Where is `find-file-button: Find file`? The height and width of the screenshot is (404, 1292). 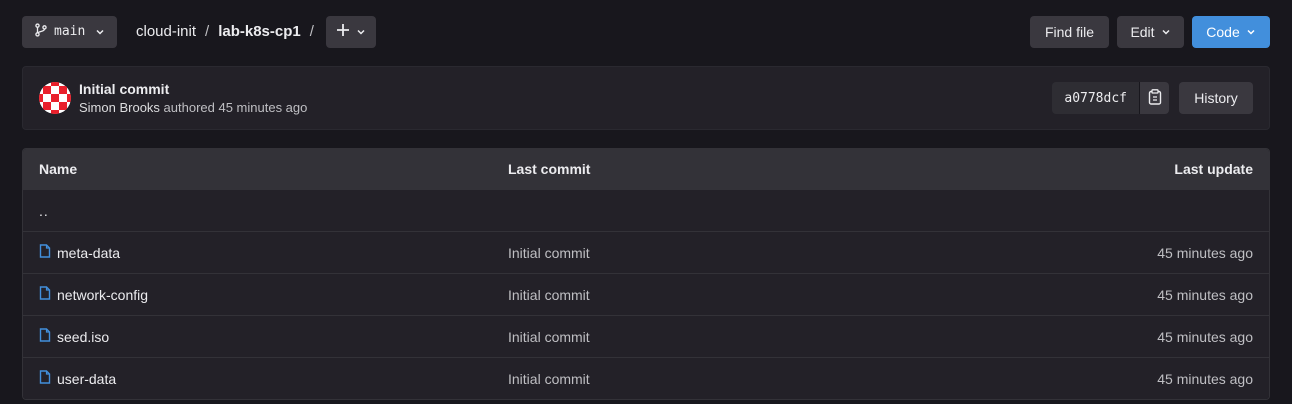 find-file-button: Find file is located at coordinates (1069, 31).